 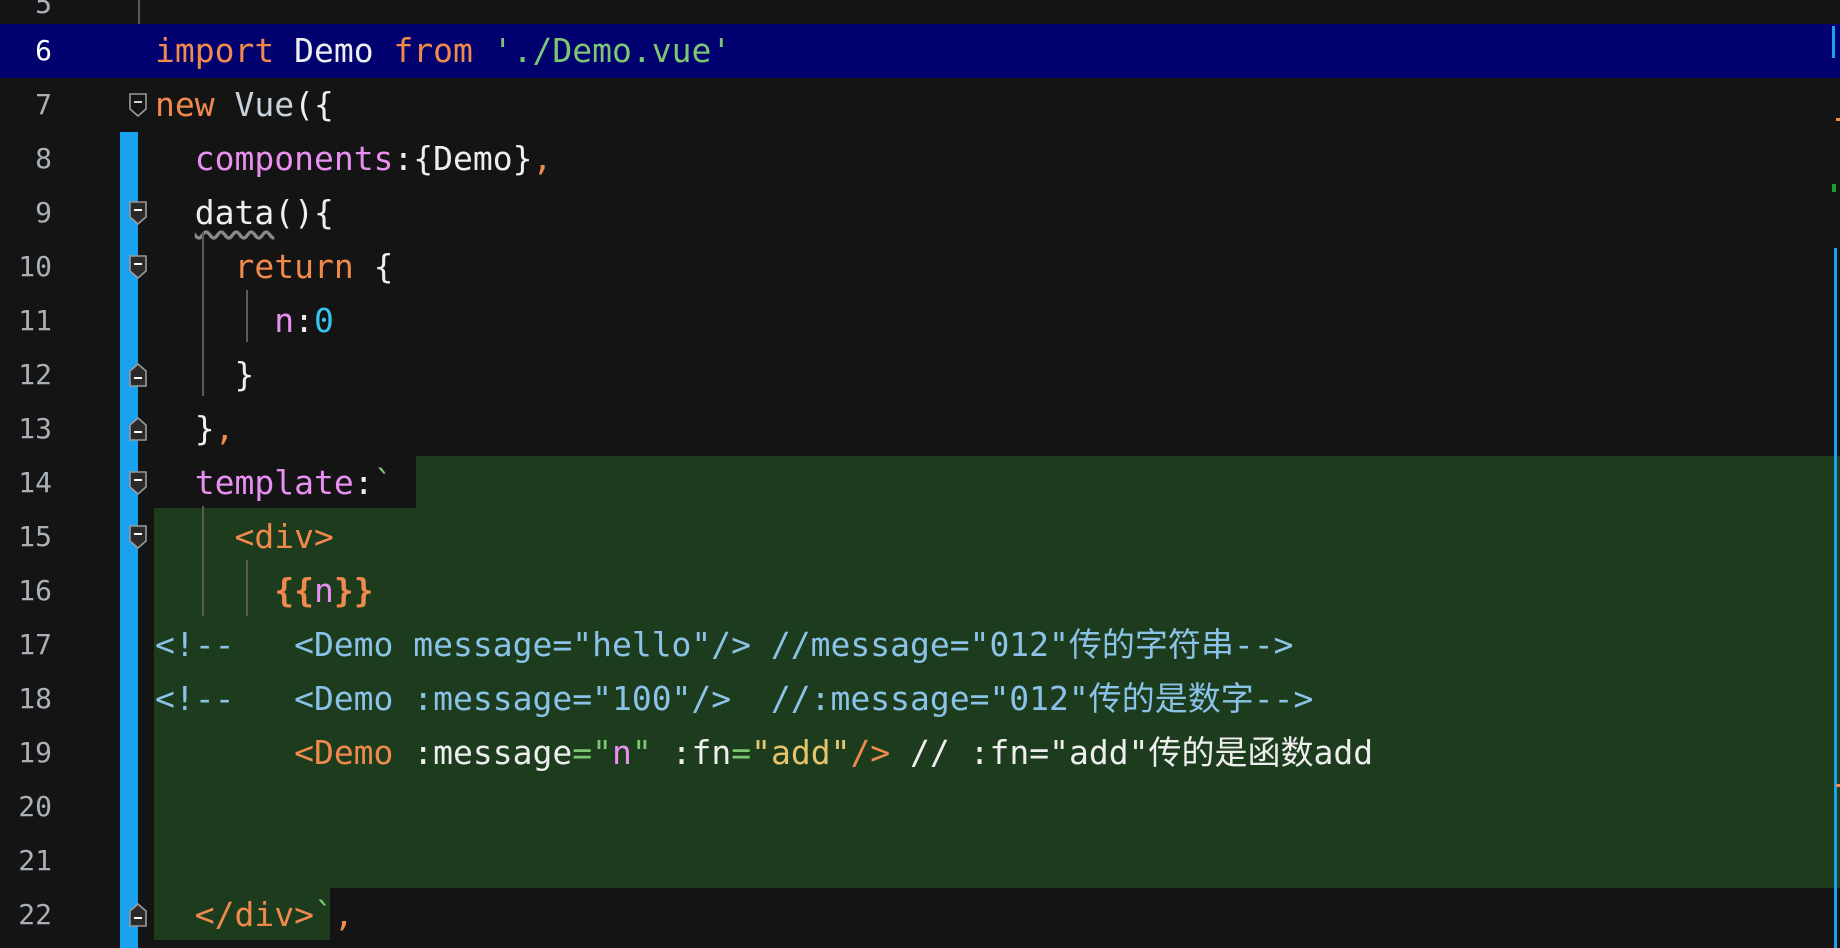 I want to click on code-line: 11 n:0, so click(x=920, y=321).